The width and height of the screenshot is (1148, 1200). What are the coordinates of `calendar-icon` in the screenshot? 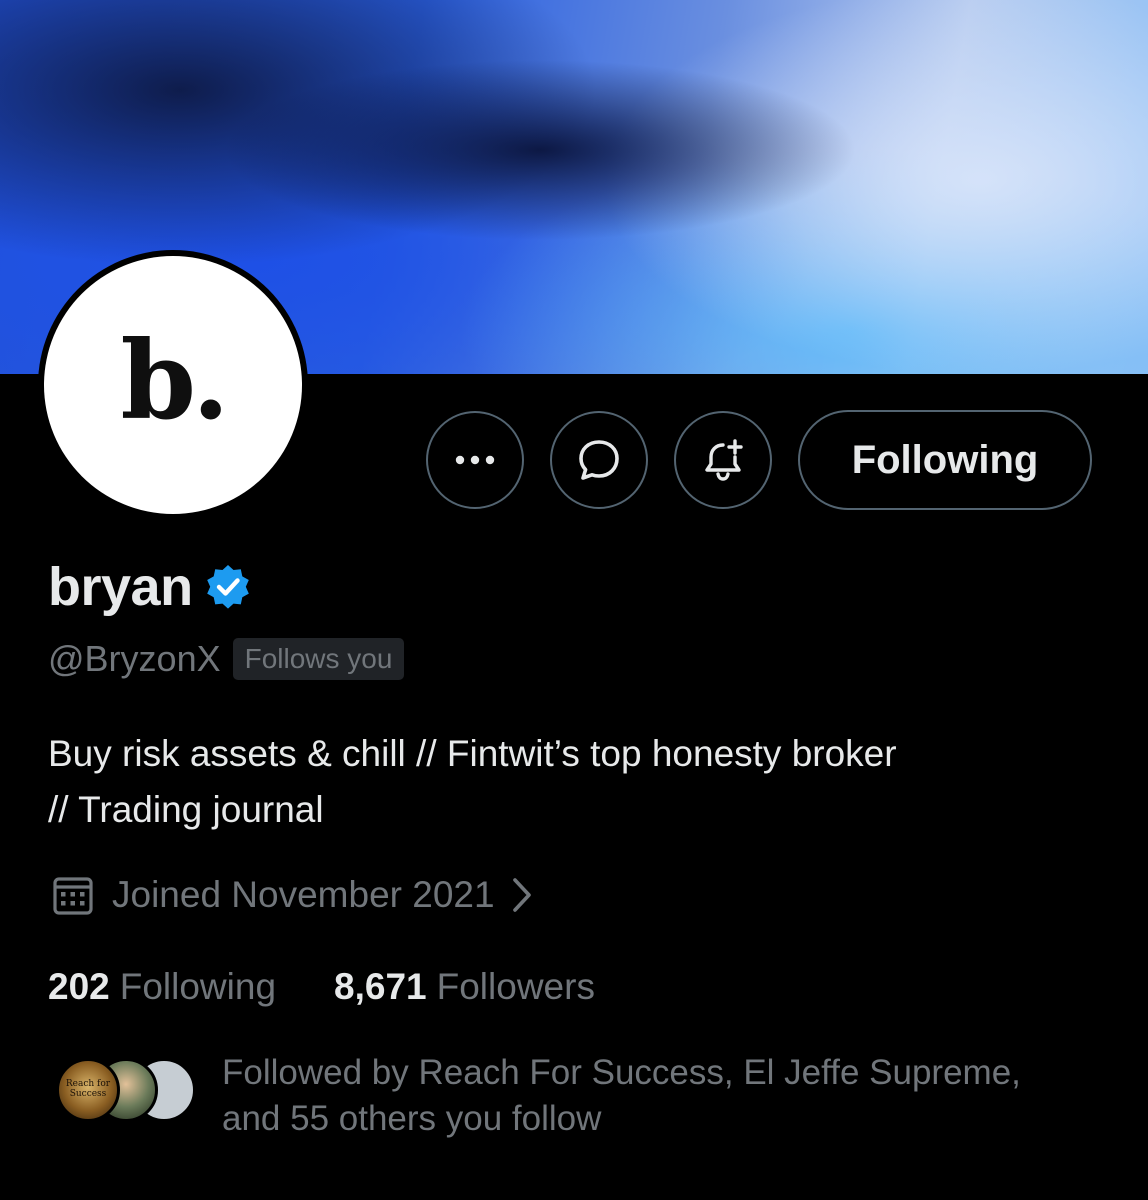 It's located at (73, 895).